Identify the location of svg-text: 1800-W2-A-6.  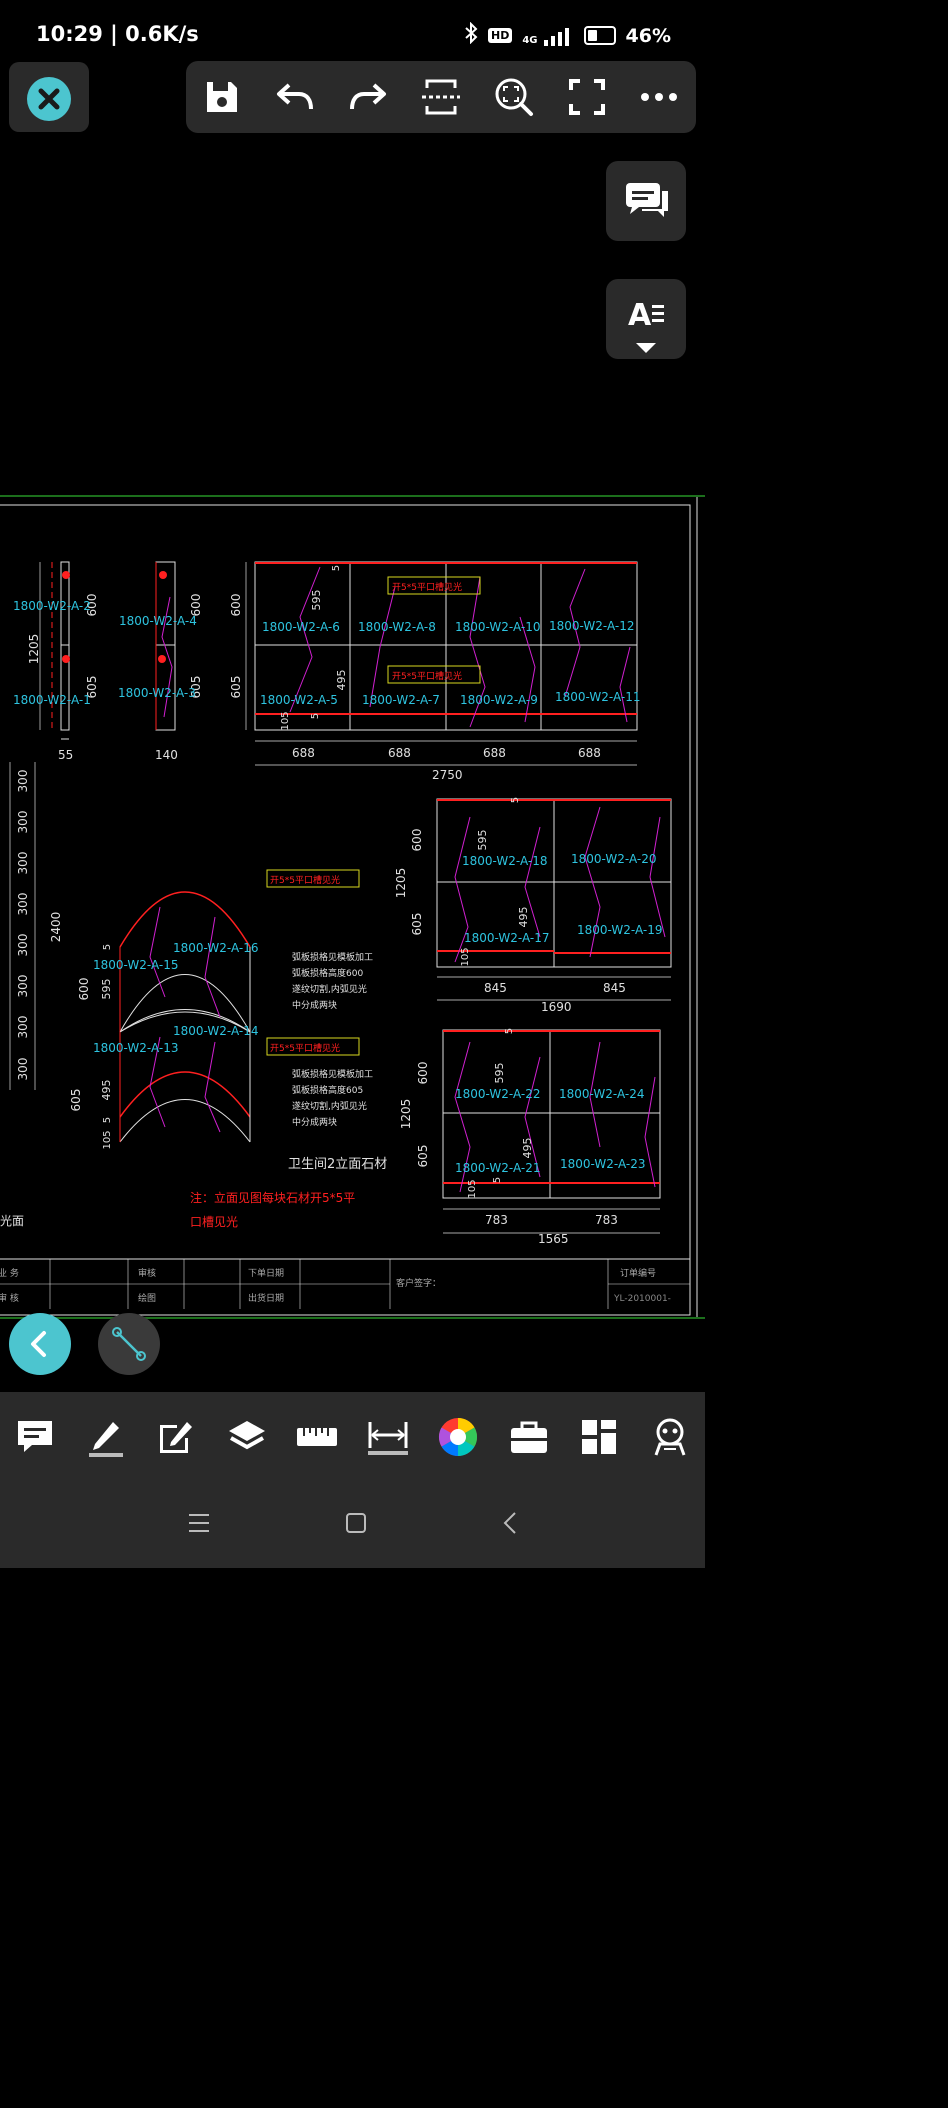
(301, 627).